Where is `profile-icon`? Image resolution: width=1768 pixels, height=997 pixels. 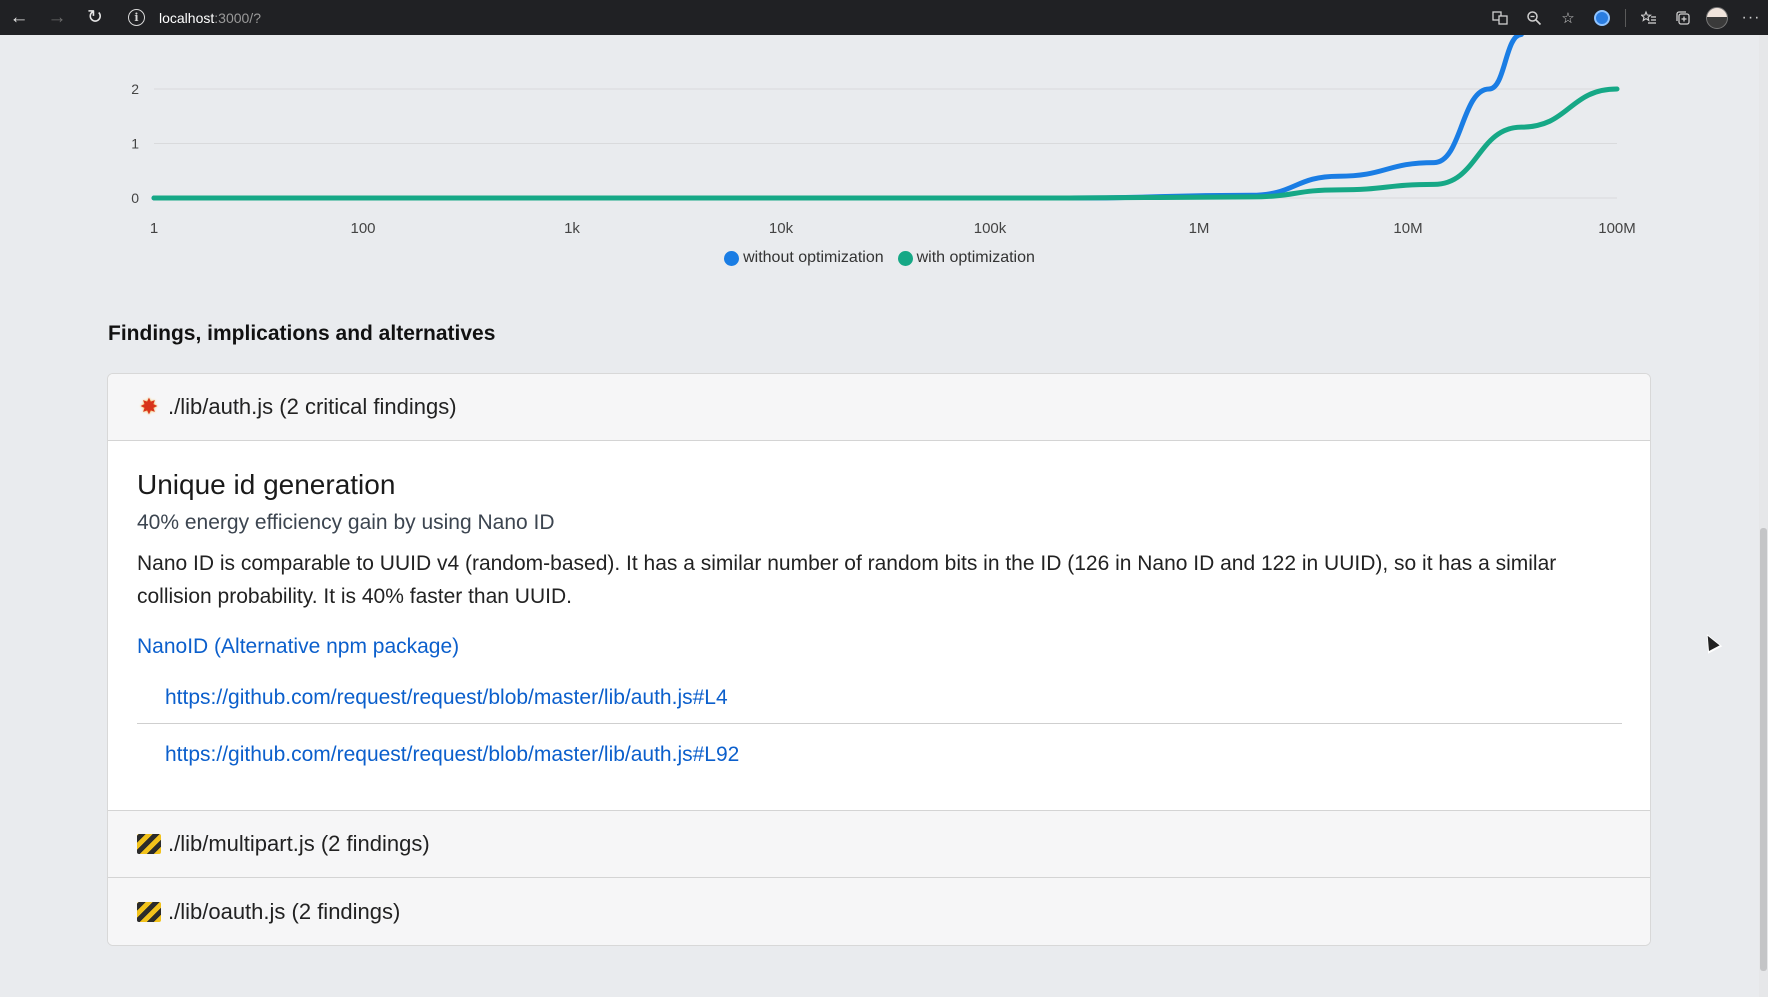
profile-icon is located at coordinates (1717, 17).